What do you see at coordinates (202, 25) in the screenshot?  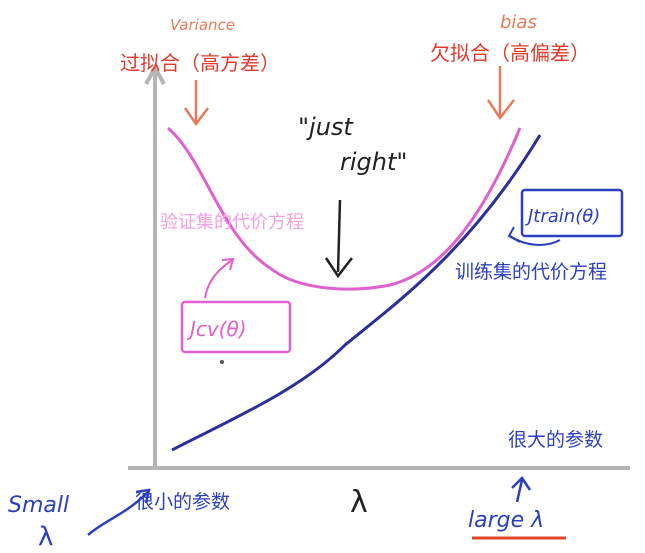 I see `variance-handwritten: Variance` at bounding box center [202, 25].